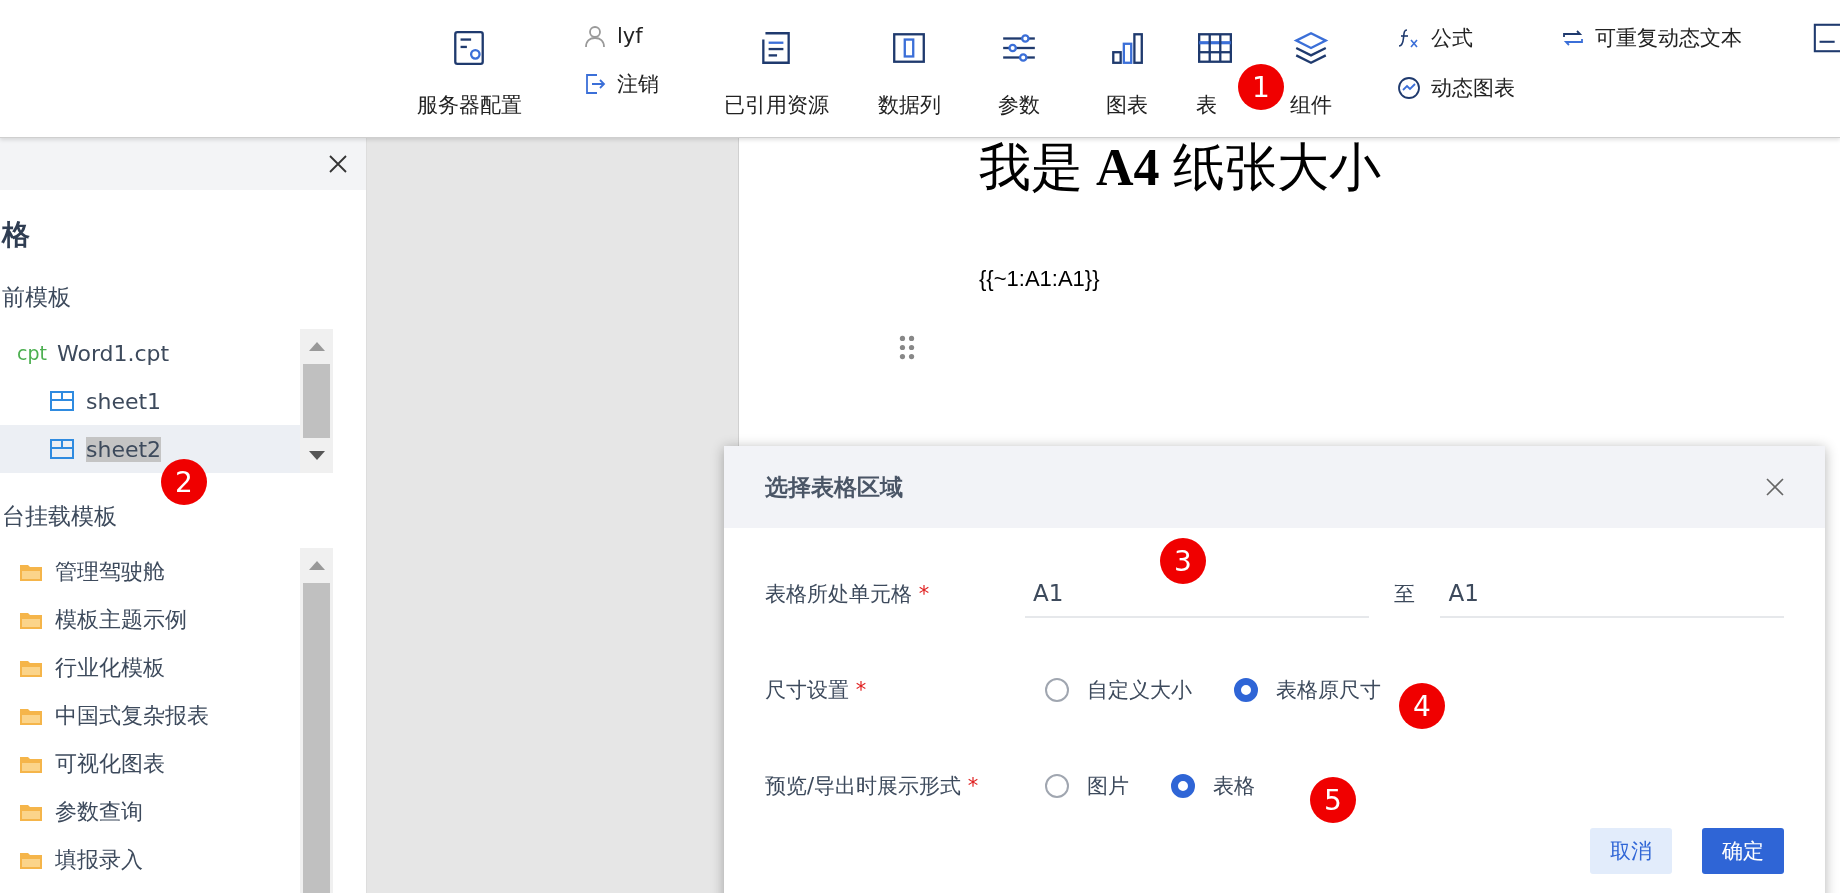 This screenshot has width=1840, height=893. Describe the element at coordinates (1234, 786) in the screenshot. I see `radio-label: 表格` at that location.